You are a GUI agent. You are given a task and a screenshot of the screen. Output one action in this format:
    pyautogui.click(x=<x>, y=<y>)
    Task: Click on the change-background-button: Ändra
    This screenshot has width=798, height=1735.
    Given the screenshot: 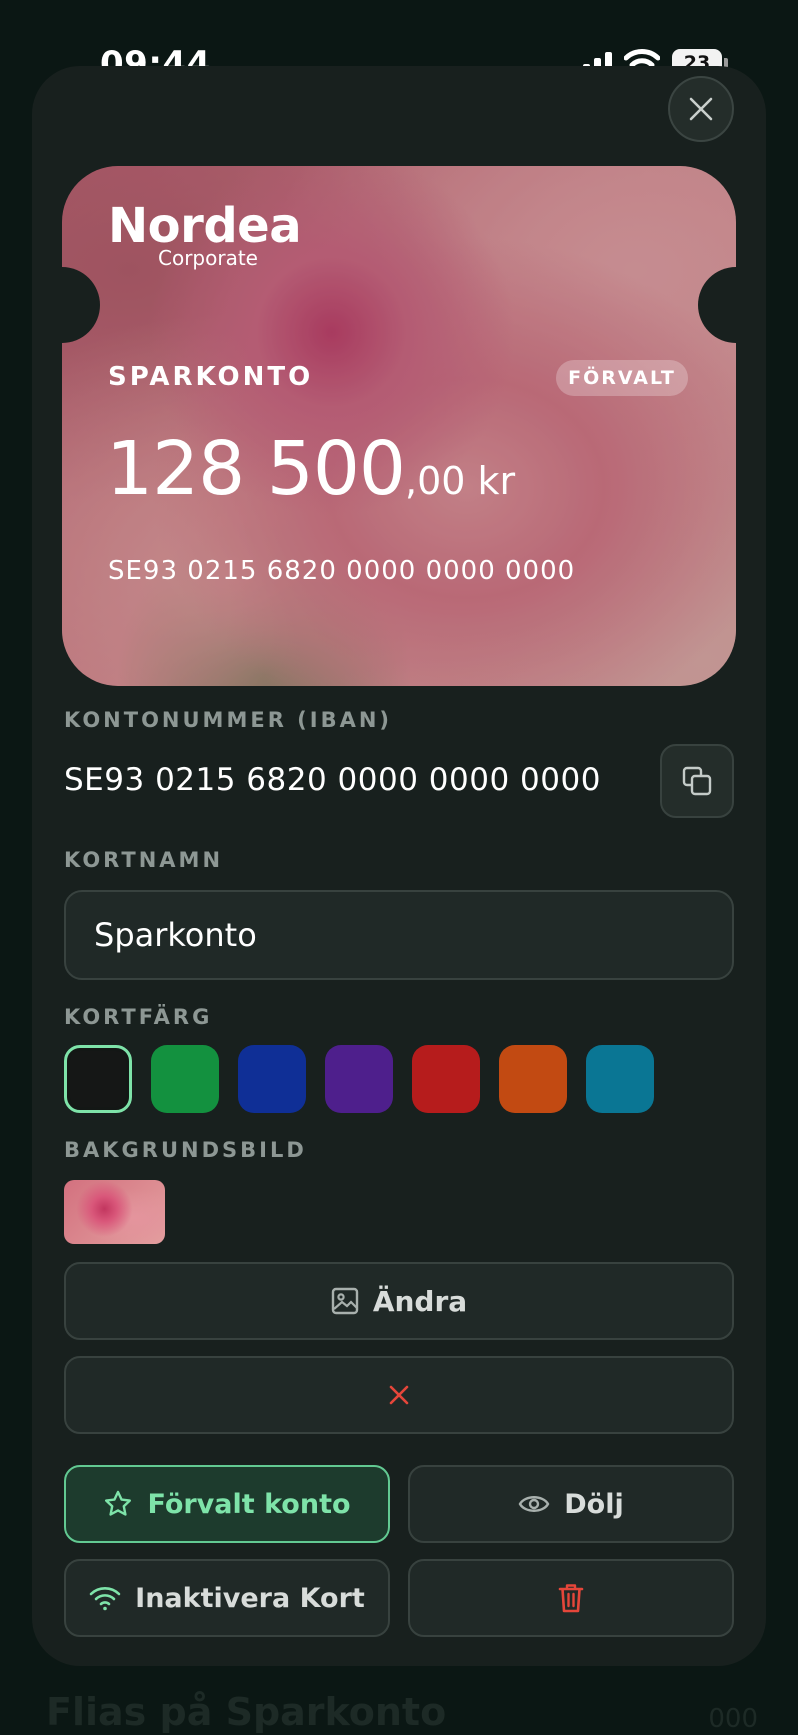 What is the action you would take?
    pyautogui.click(x=399, y=1301)
    